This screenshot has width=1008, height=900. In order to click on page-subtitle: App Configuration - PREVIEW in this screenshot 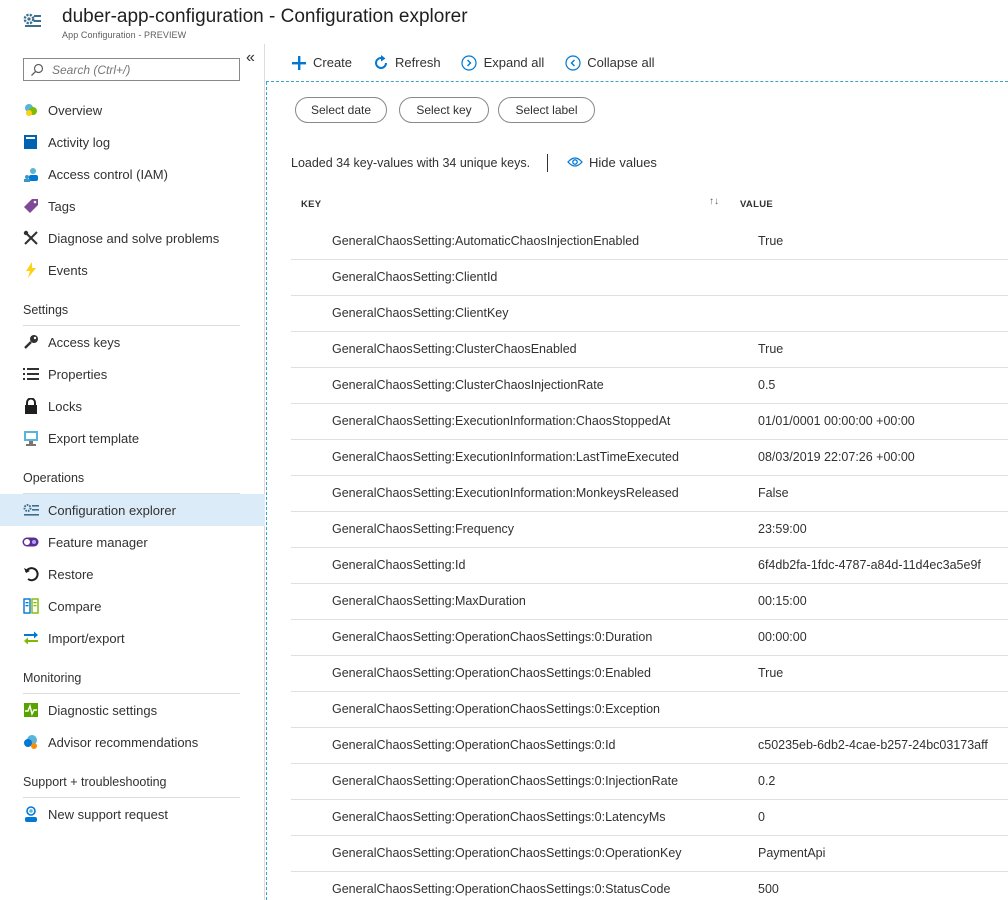, I will do `click(124, 35)`.